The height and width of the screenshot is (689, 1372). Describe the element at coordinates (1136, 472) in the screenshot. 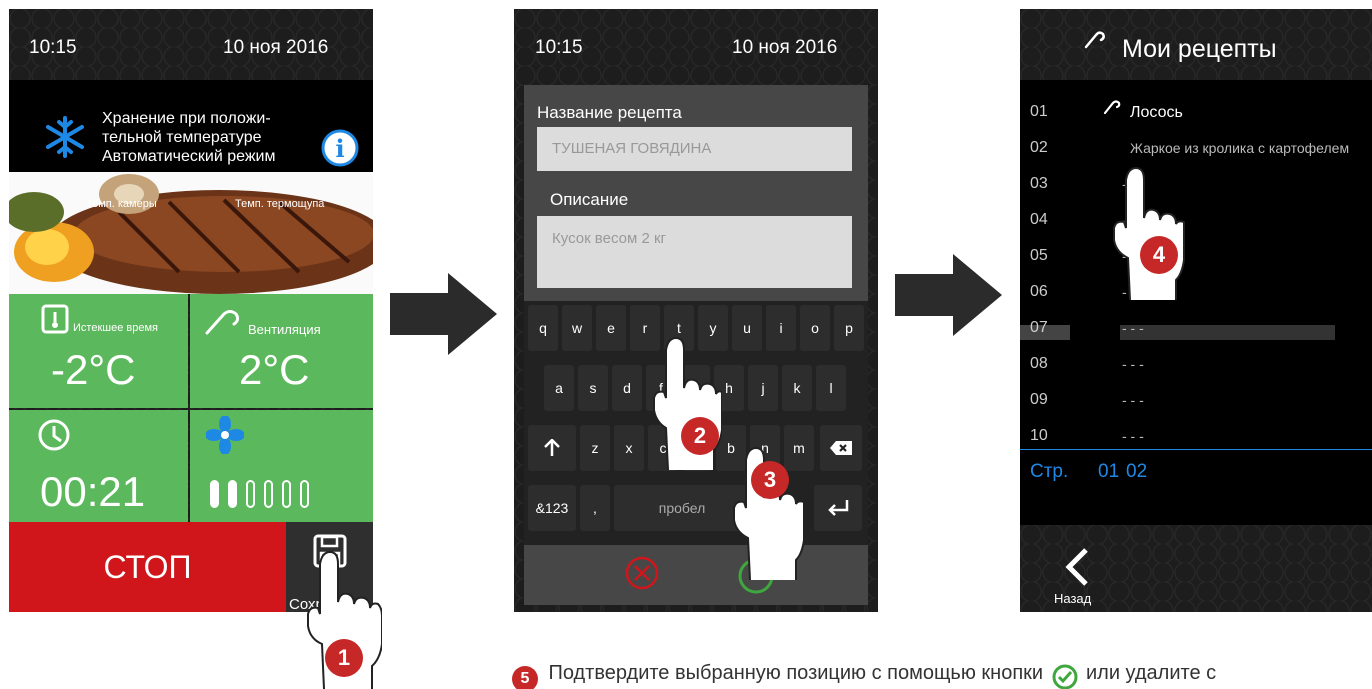

I see `page-2-link: 02` at that location.